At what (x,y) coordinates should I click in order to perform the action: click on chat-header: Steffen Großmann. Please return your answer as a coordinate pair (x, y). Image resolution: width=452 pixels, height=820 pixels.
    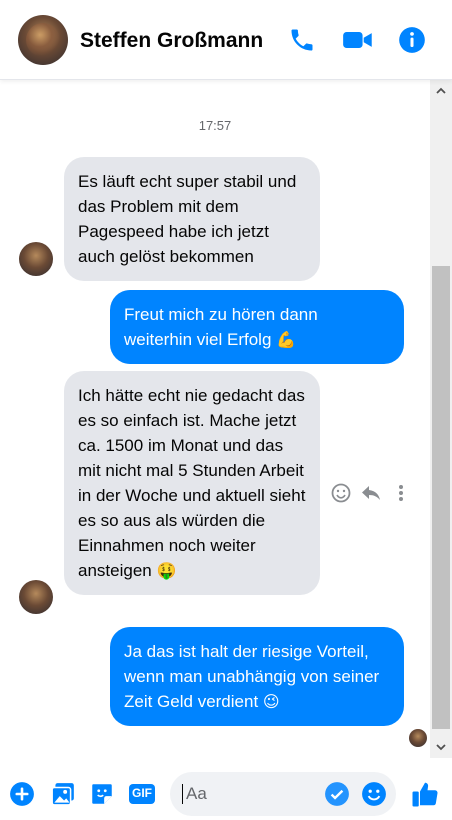
    Looking at the image, I should click on (226, 40).